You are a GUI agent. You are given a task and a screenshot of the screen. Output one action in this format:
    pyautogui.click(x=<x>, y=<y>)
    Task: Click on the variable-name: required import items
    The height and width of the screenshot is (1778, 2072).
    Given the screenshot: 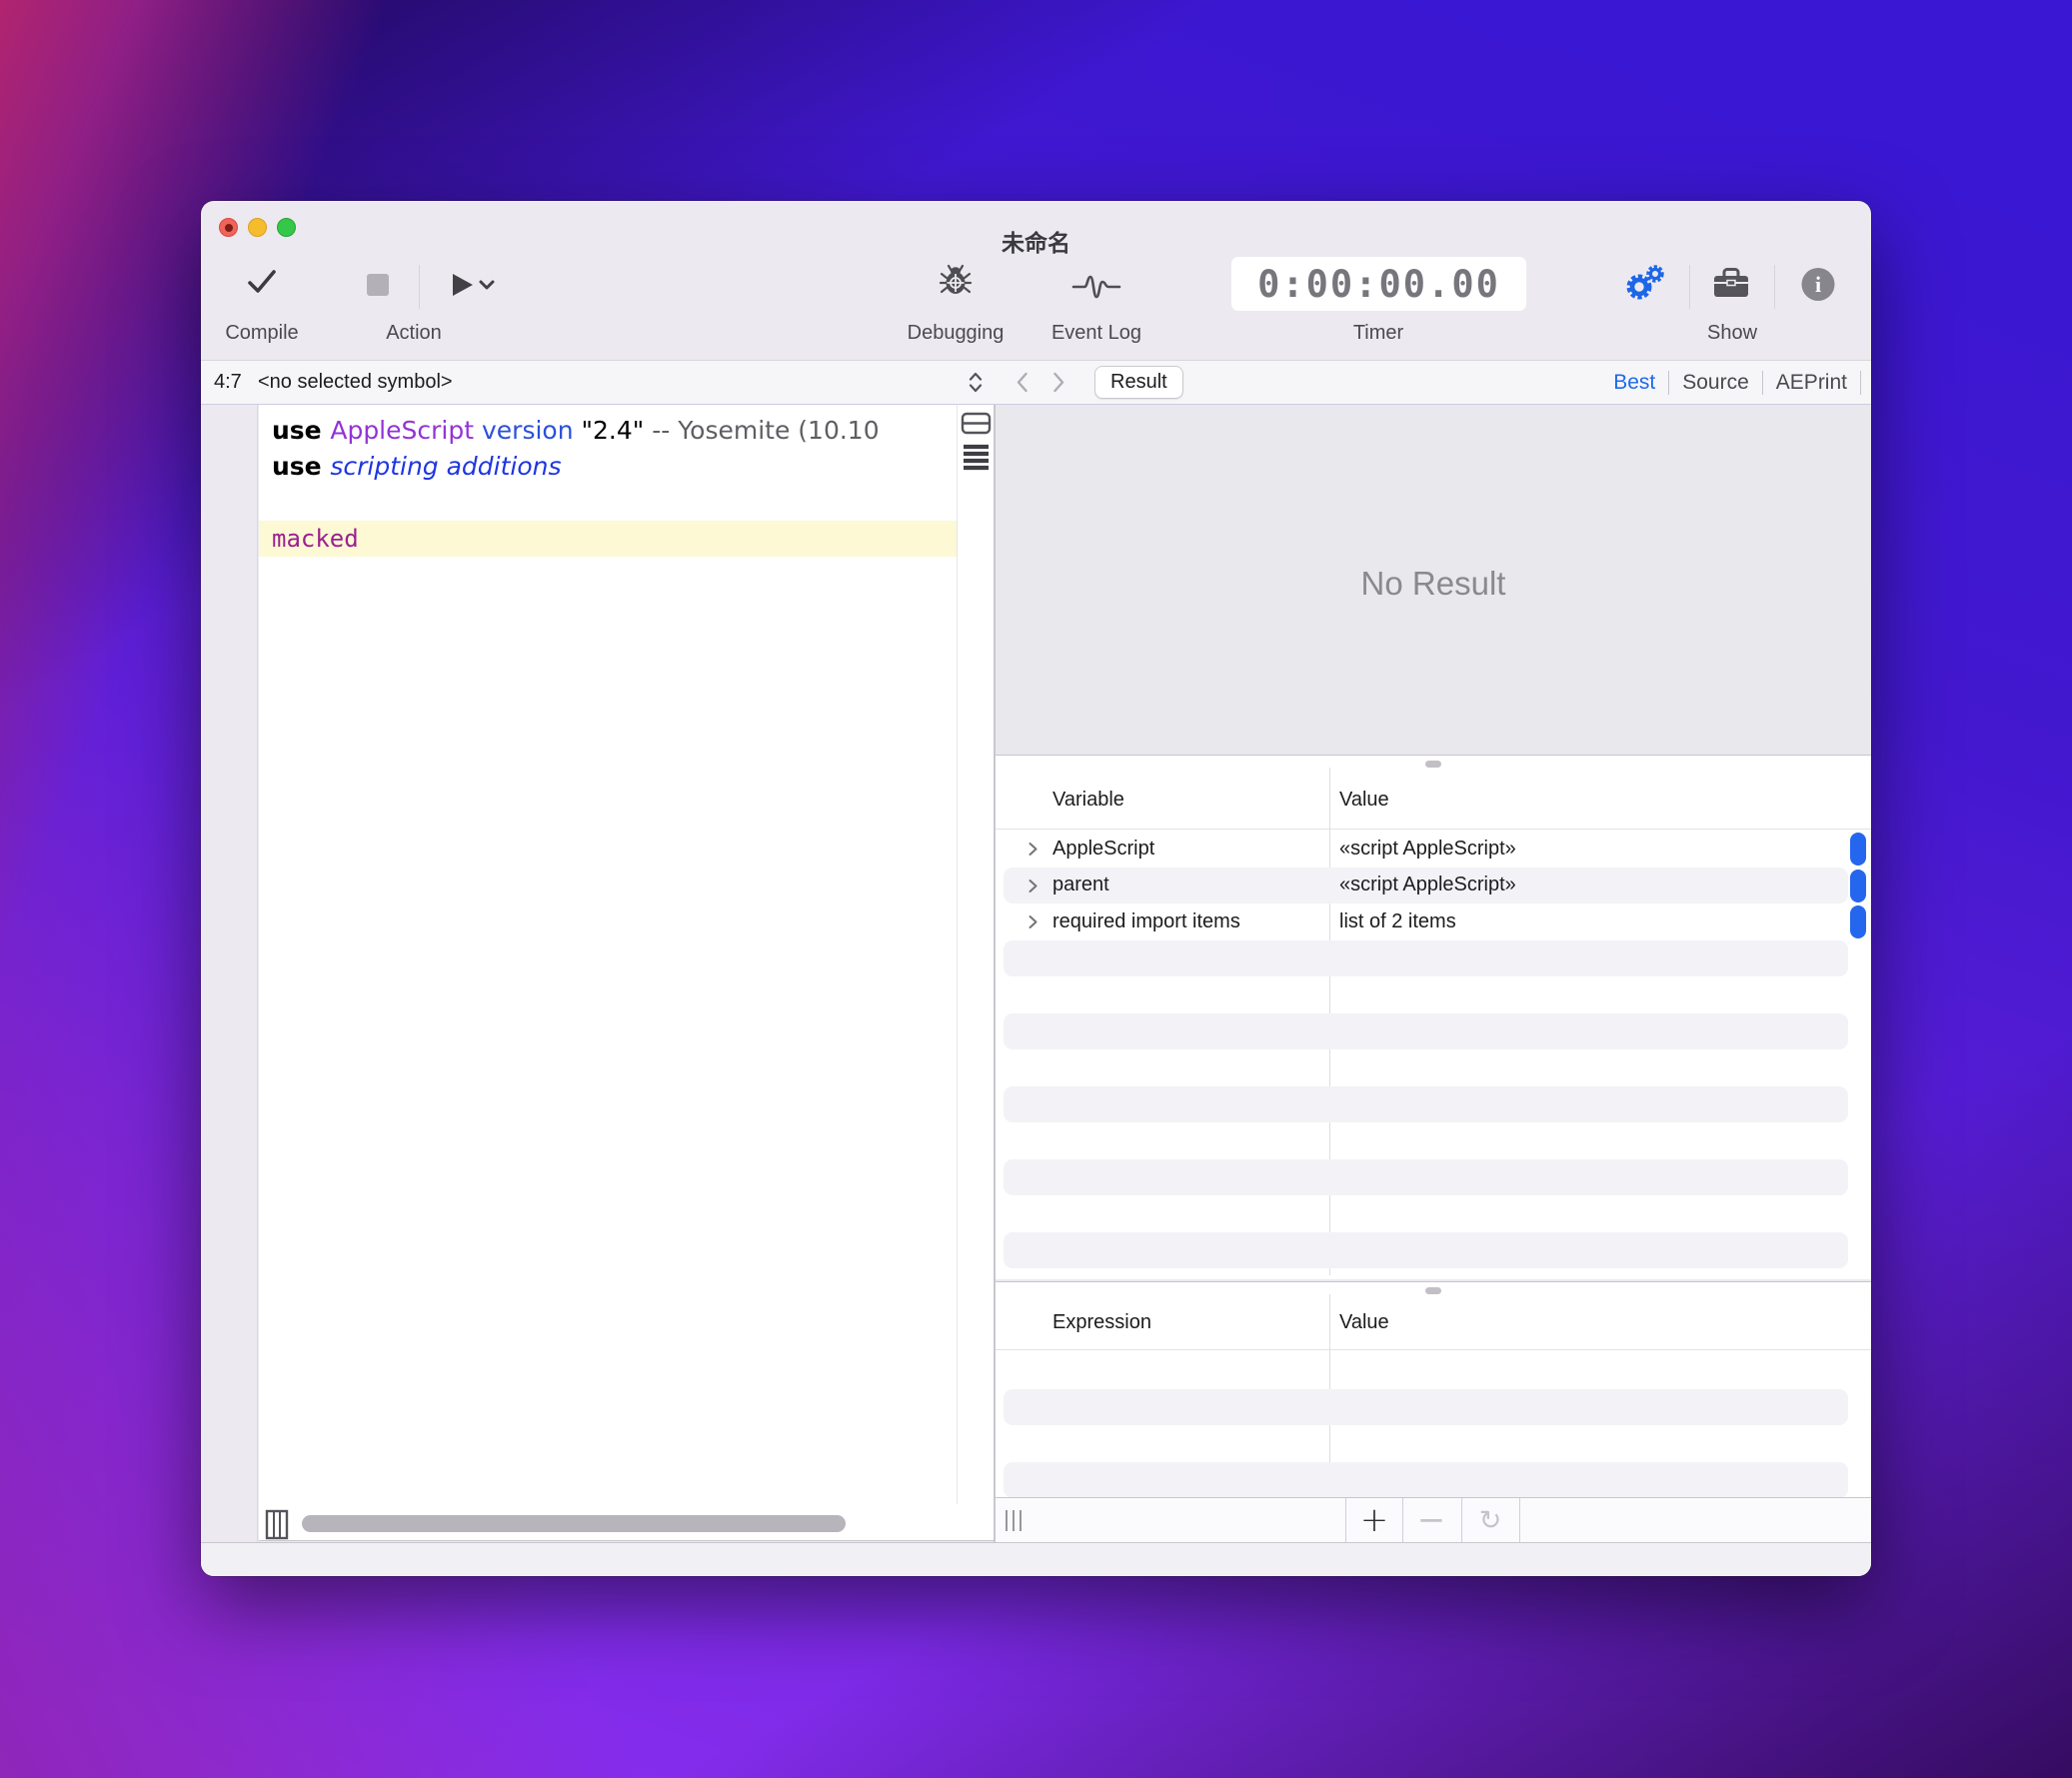 What is the action you would take?
    pyautogui.click(x=1146, y=921)
    